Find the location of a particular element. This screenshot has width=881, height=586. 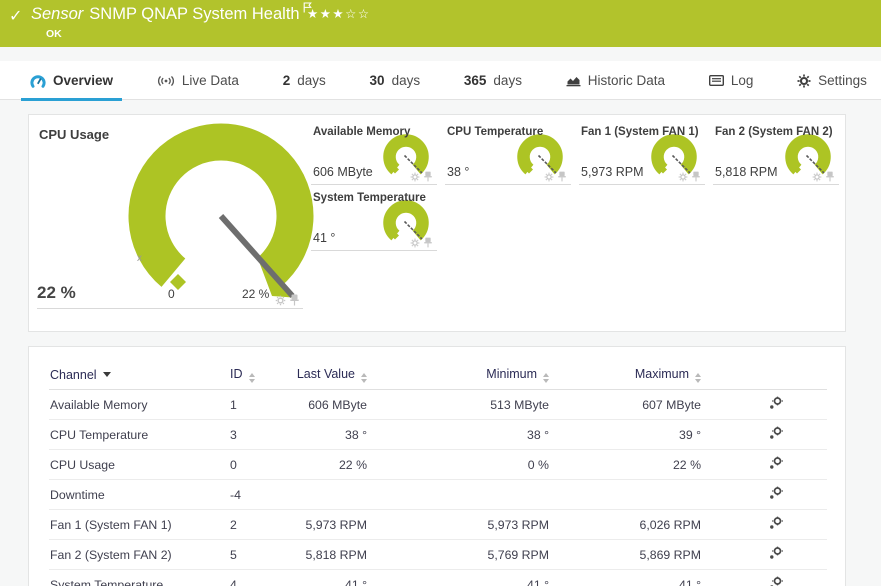

tab-365-days: 365 days is located at coordinates (493, 80).